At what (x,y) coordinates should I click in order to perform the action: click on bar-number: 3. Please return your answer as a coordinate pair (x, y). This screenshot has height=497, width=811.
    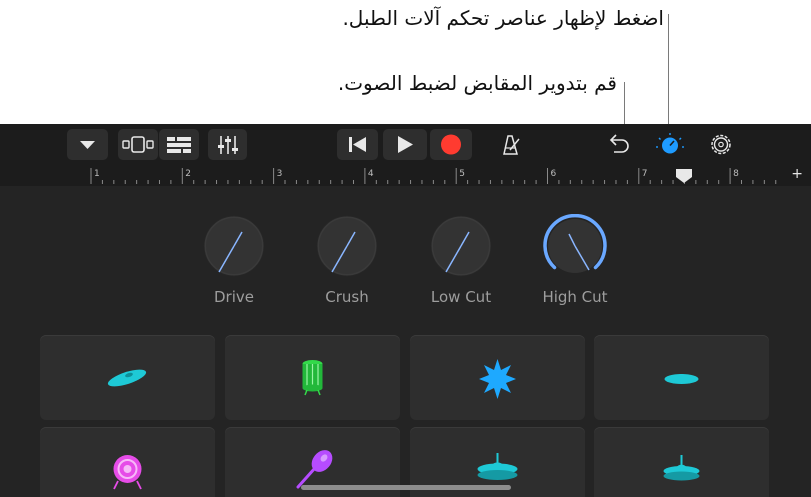
    Looking at the image, I should click on (280, 174).